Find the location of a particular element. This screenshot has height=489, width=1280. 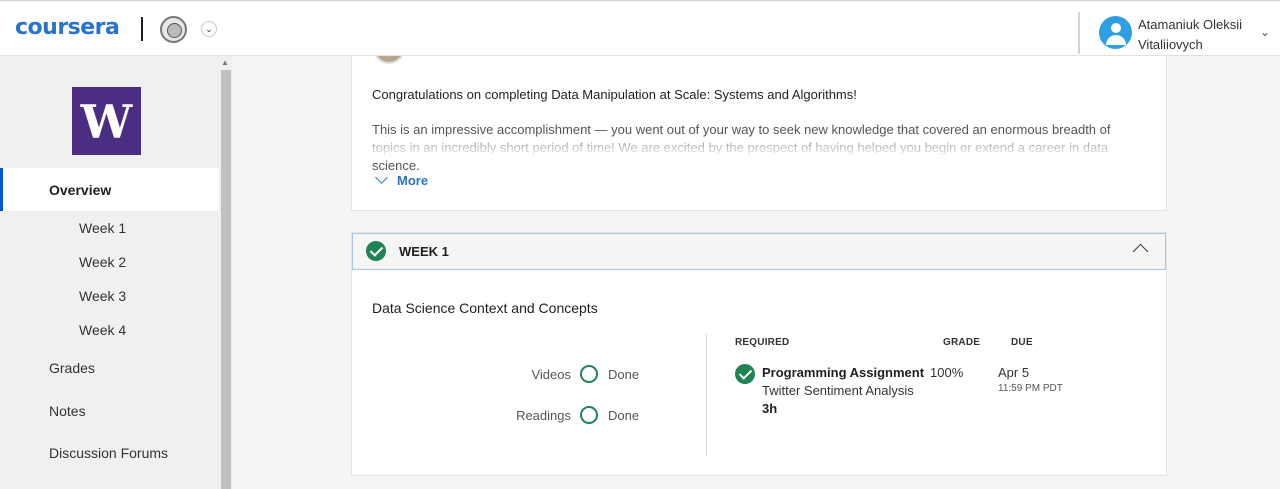

column-header-due: DUE is located at coordinates (1022, 342).